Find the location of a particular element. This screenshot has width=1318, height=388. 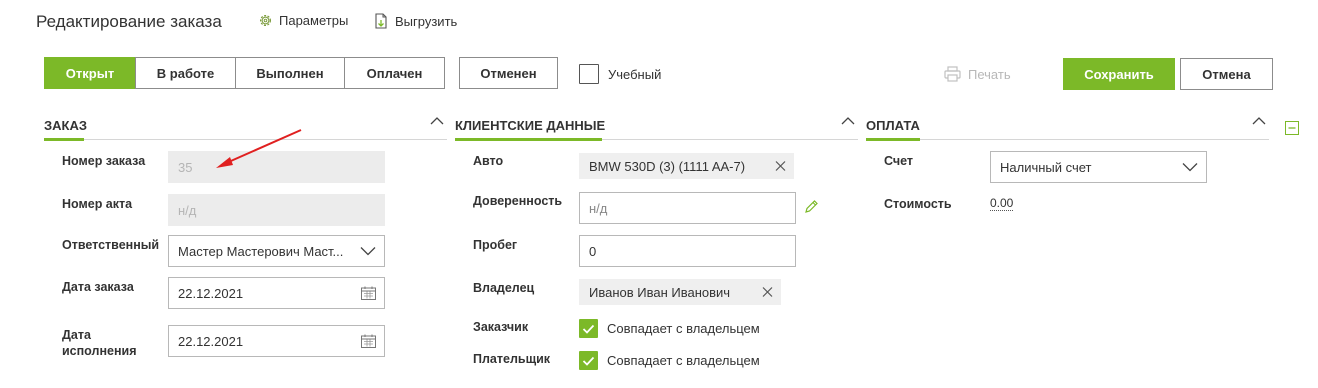

customer-value: Совпадает с владельцем is located at coordinates (683, 328).